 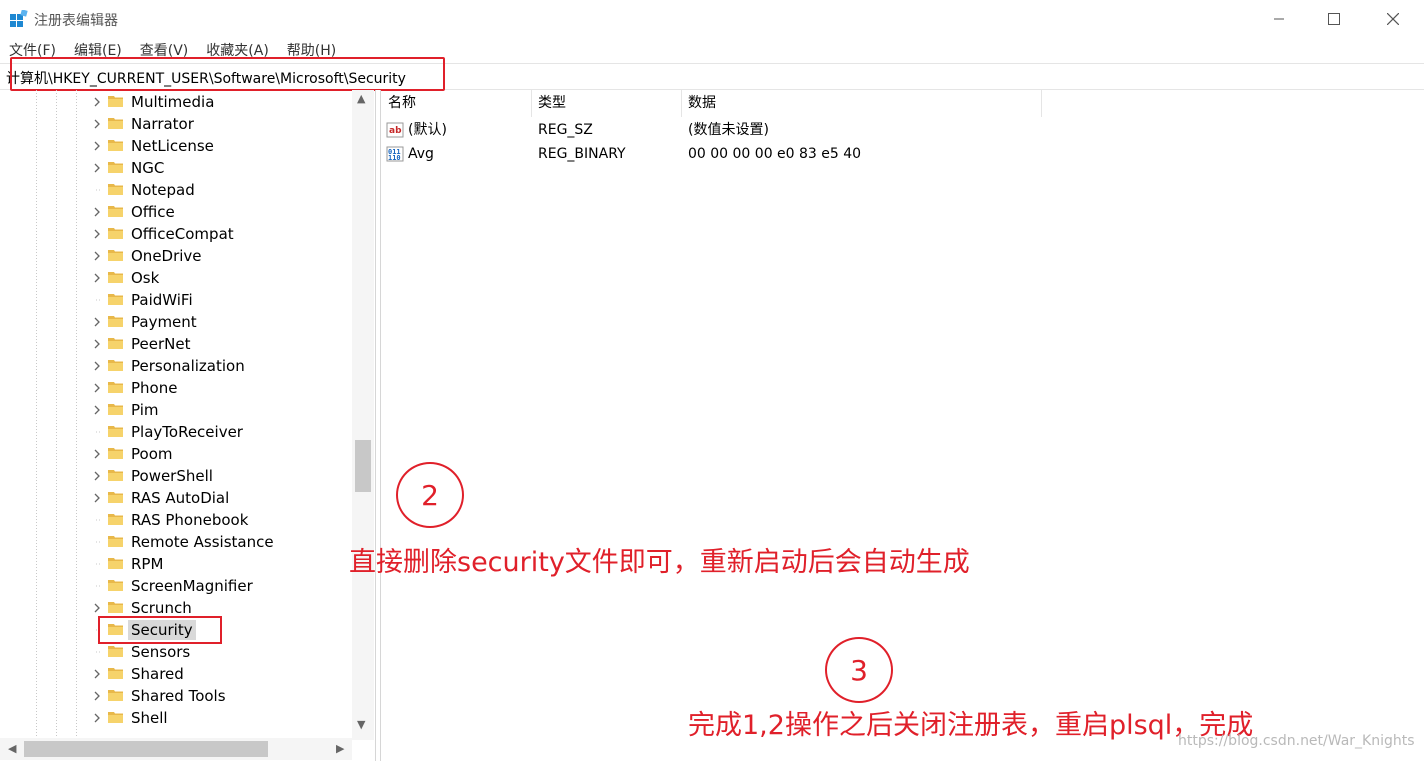 What do you see at coordinates (180, 498) in the screenshot?
I see `tree-item-label: RAS AutoDial` at bounding box center [180, 498].